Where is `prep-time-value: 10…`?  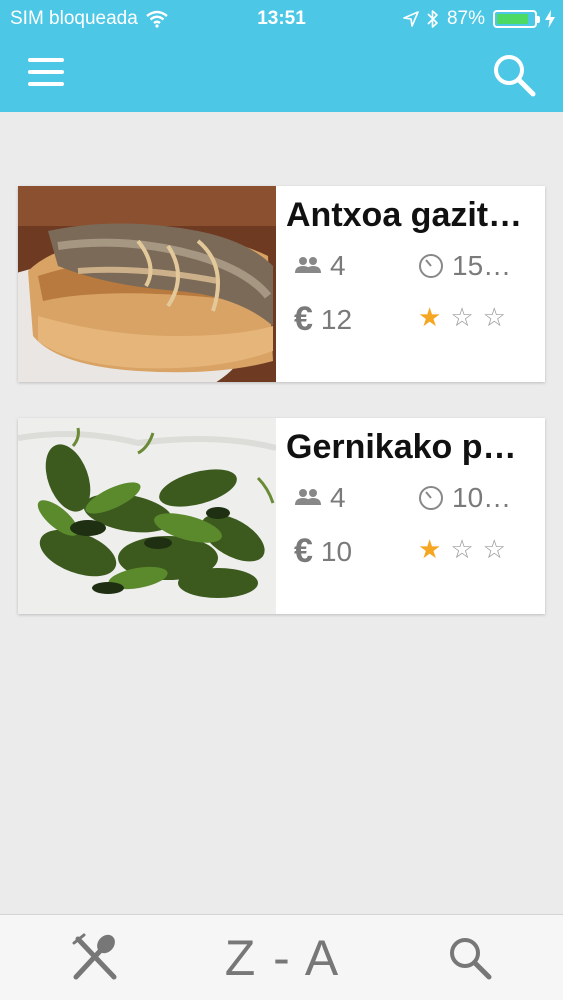 prep-time-value: 10… is located at coordinates (482, 497).